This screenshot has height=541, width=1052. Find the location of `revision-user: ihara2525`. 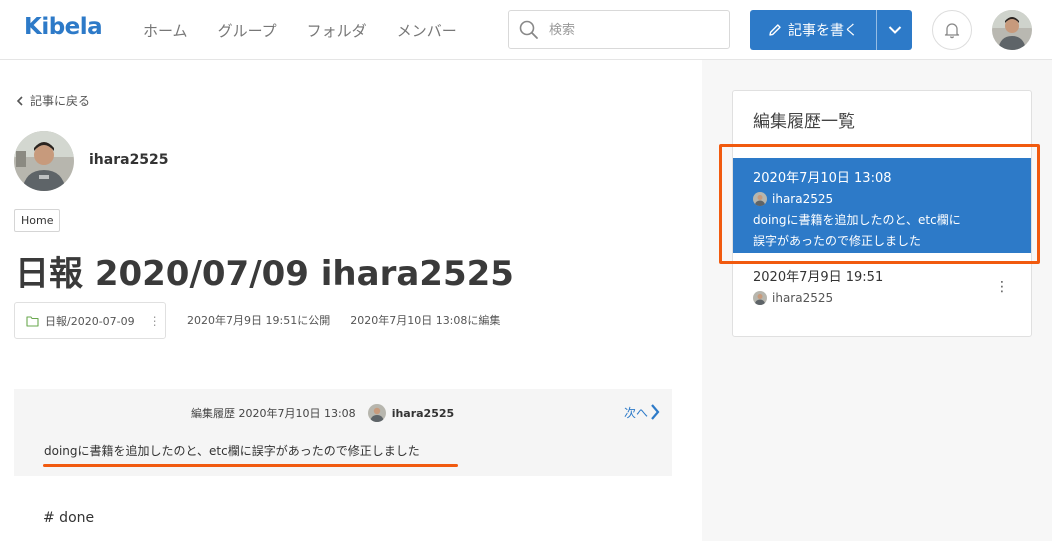

revision-user: ihara2525 is located at coordinates (423, 413).